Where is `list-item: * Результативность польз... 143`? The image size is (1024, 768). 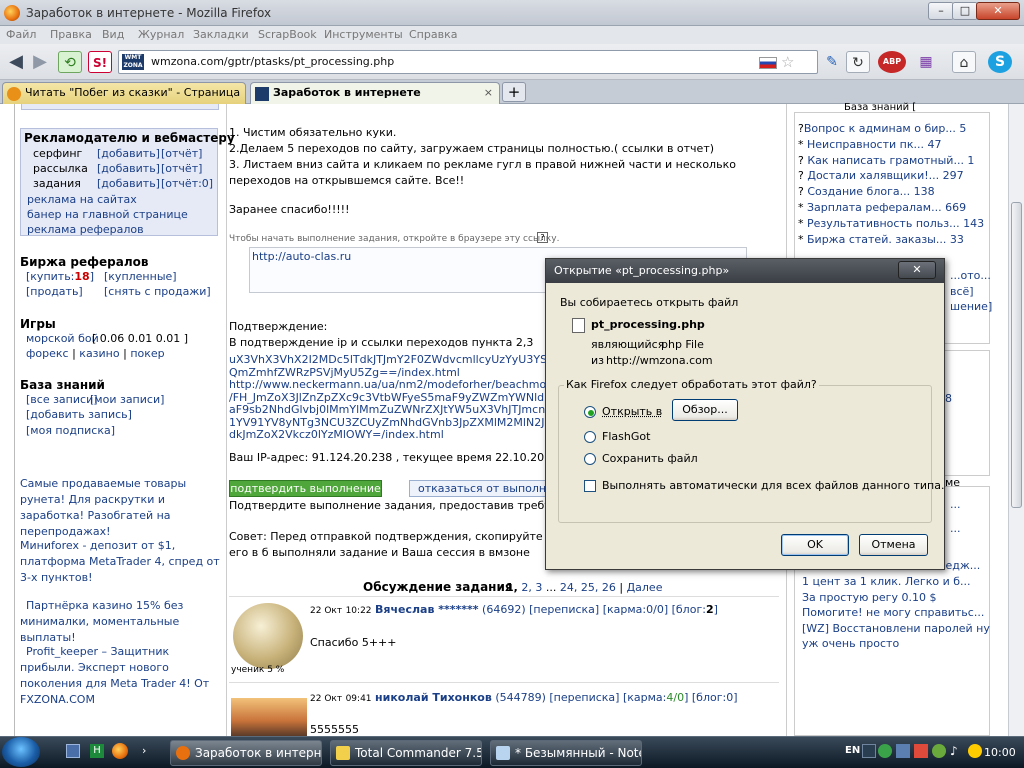 list-item: * Результативность польз... 143 is located at coordinates (893, 224).